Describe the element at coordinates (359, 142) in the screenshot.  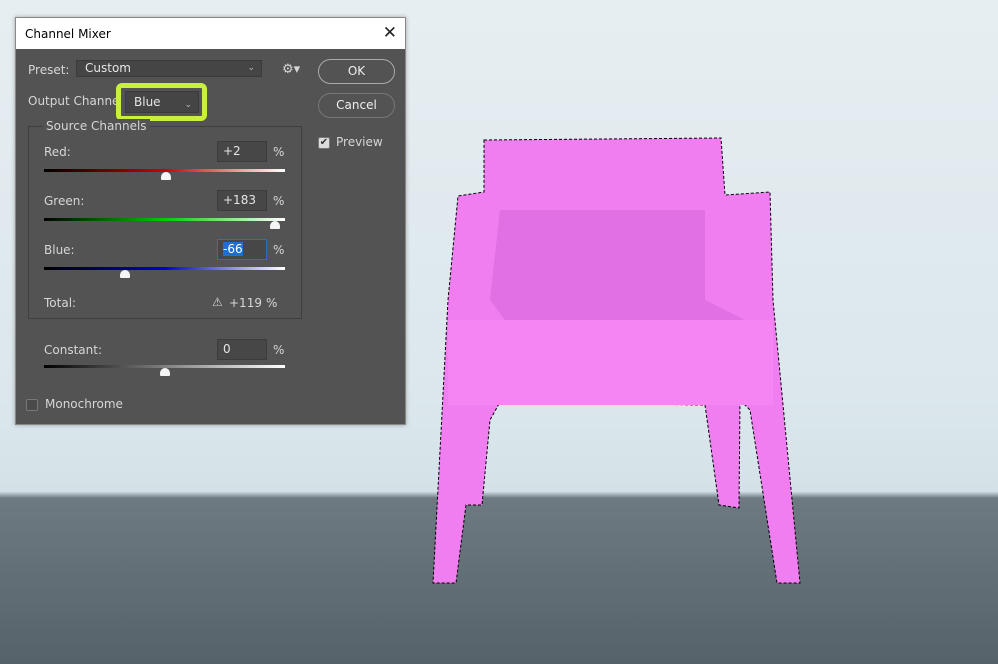
I see `preview-label: Preview` at that location.